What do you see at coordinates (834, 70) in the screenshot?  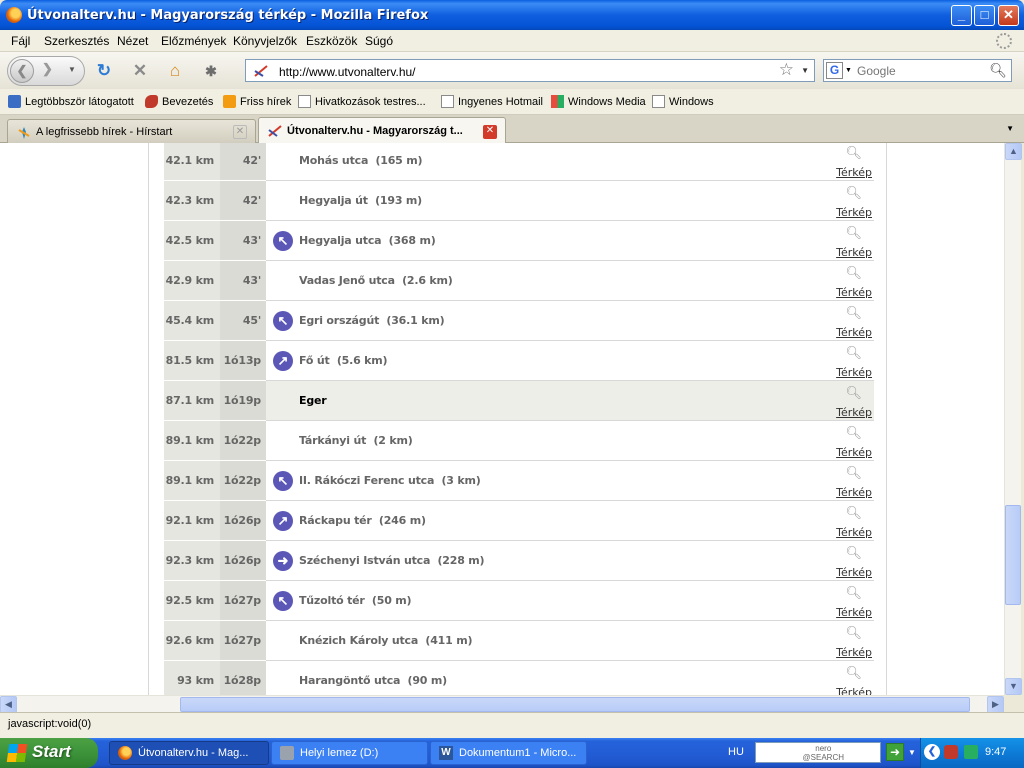 I see `search-engine-icon: G` at bounding box center [834, 70].